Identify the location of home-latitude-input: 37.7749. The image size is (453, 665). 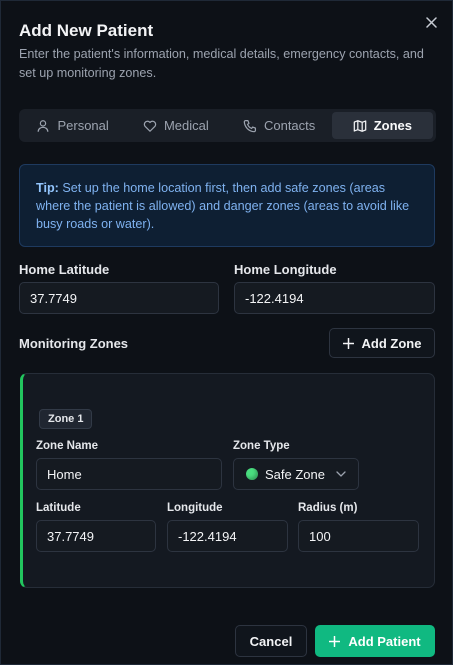
(119, 298).